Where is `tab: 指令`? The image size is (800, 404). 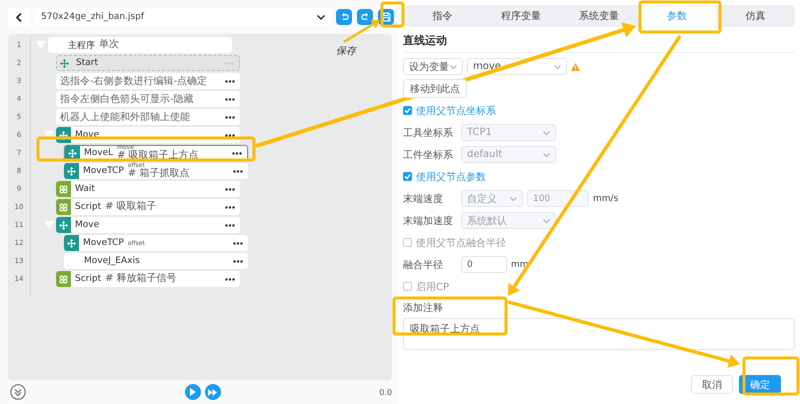 tab: 指令 is located at coordinates (443, 16).